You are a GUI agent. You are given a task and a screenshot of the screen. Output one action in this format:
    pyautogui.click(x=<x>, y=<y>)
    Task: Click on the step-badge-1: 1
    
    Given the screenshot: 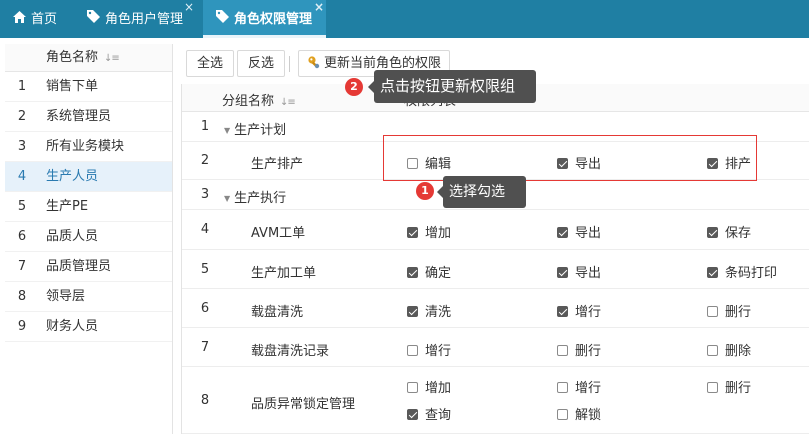 What is the action you would take?
    pyautogui.click(x=425, y=191)
    